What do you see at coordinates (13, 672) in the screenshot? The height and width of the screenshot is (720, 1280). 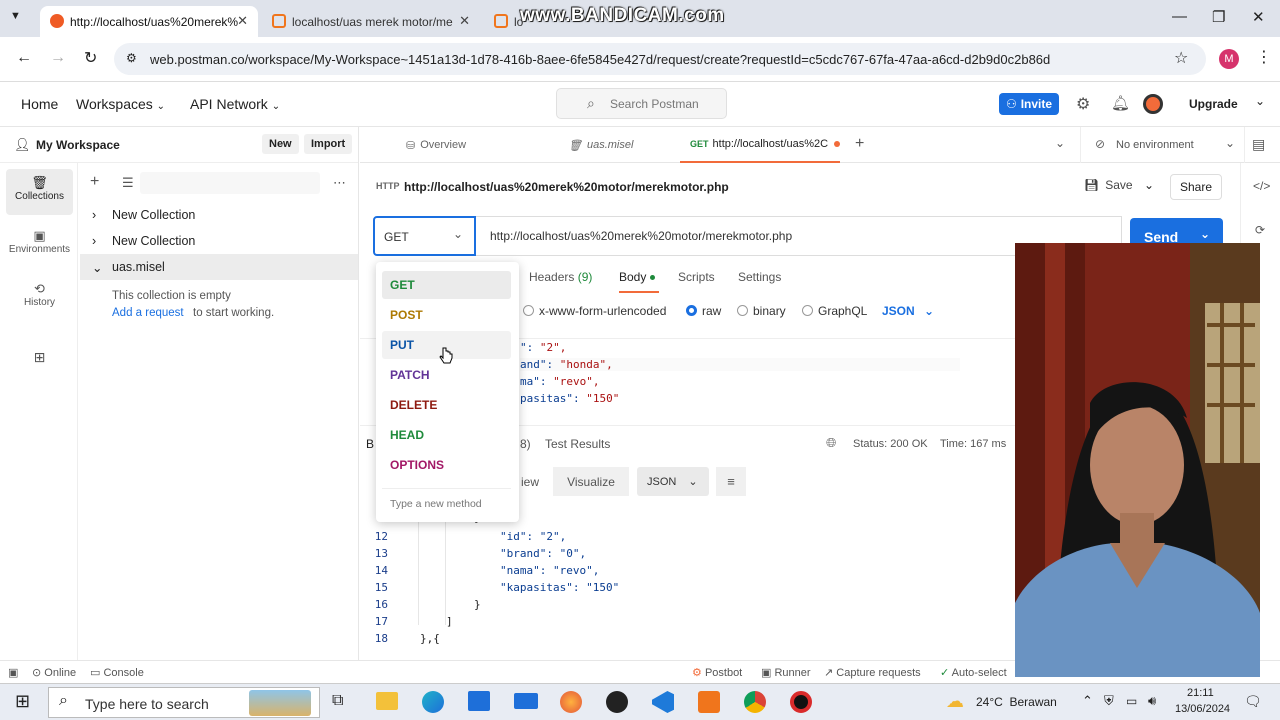 I see `toggle-sidebar-icon: ▣` at bounding box center [13, 672].